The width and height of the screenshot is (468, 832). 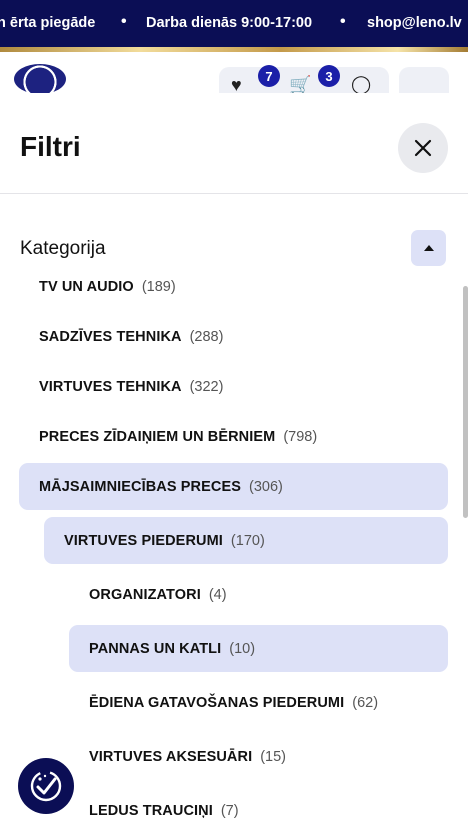 What do you see at coordinates (233, 386) in the screenshot?
I see `category-item: VIRTUVES TEHNIKA (322)` at bounding box center [233, 386].